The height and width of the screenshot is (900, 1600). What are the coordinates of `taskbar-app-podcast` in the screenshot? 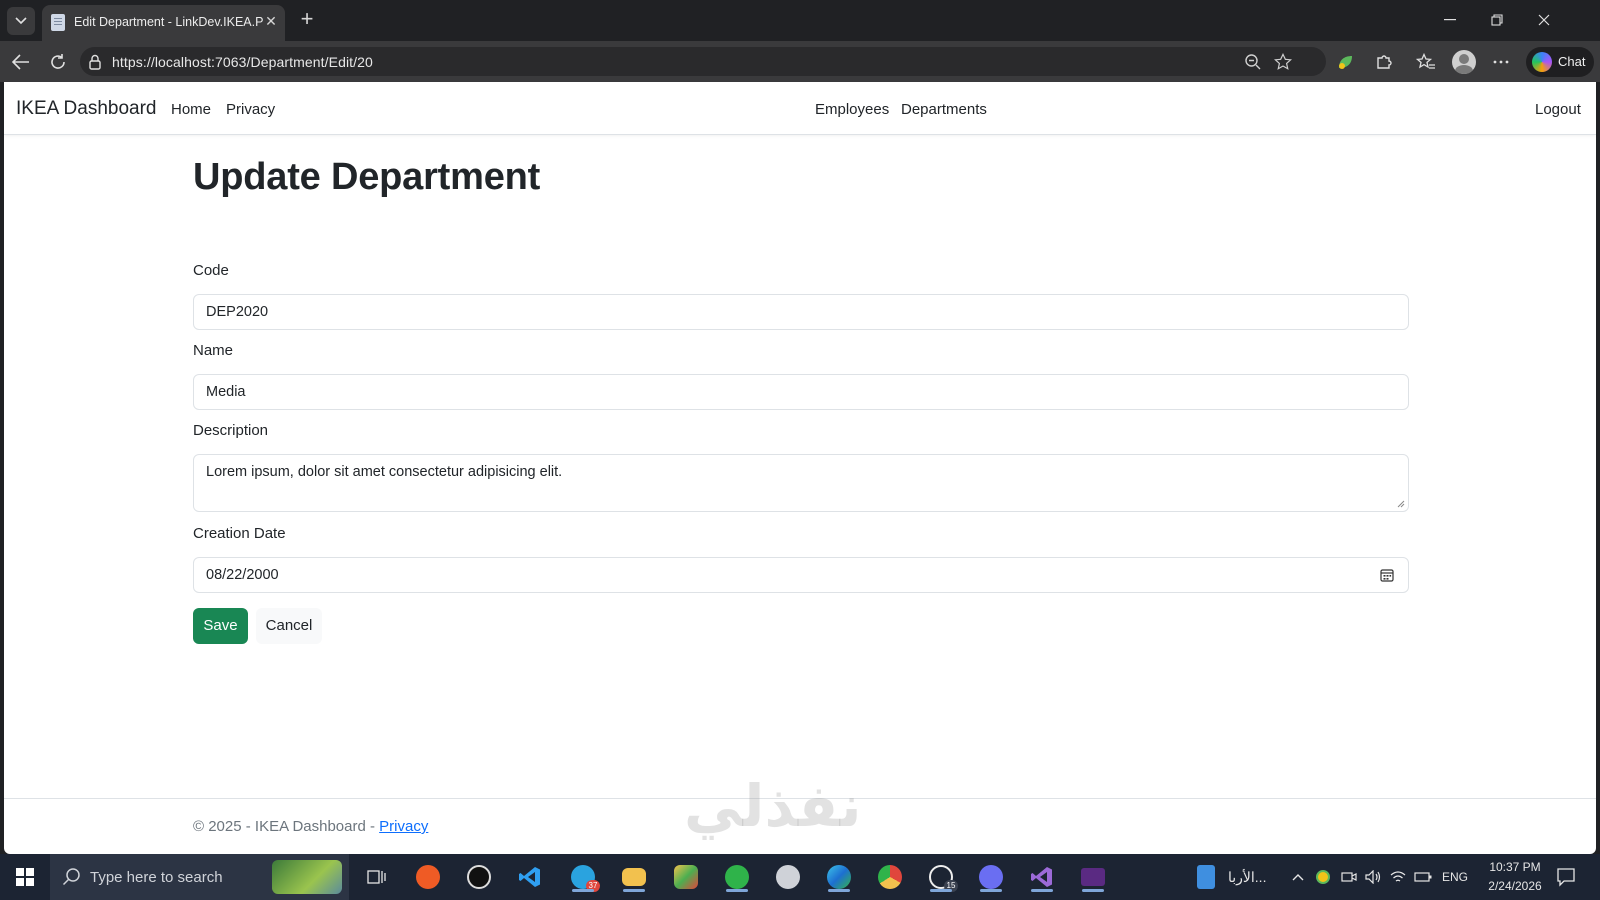 It's located at (479, 877).